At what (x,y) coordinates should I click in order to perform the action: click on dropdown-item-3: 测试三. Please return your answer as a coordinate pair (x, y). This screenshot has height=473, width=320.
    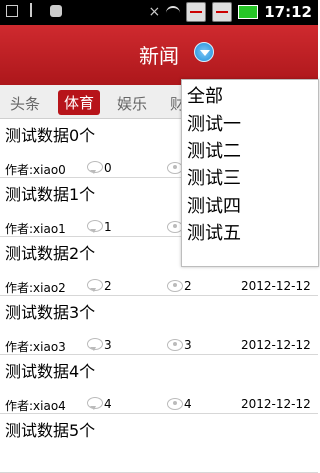
    Looking at the image, I should click on (214, 177).